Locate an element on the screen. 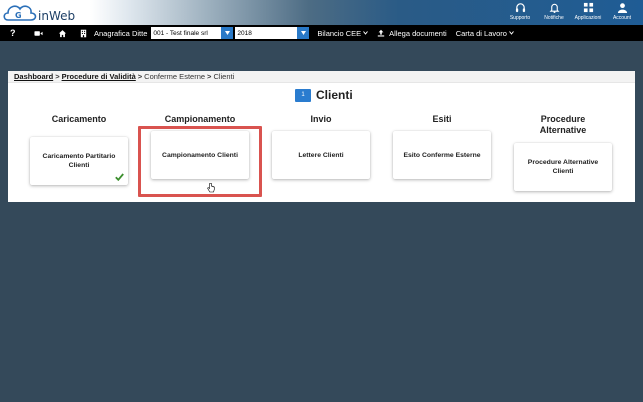  step-badge: 1 is located at coordinates (303, 95).